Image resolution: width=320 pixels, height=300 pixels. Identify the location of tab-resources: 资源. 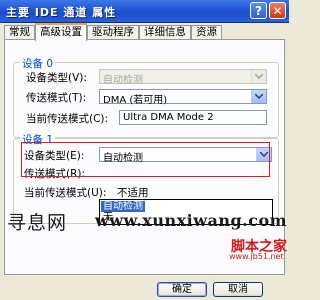
(206, 32).